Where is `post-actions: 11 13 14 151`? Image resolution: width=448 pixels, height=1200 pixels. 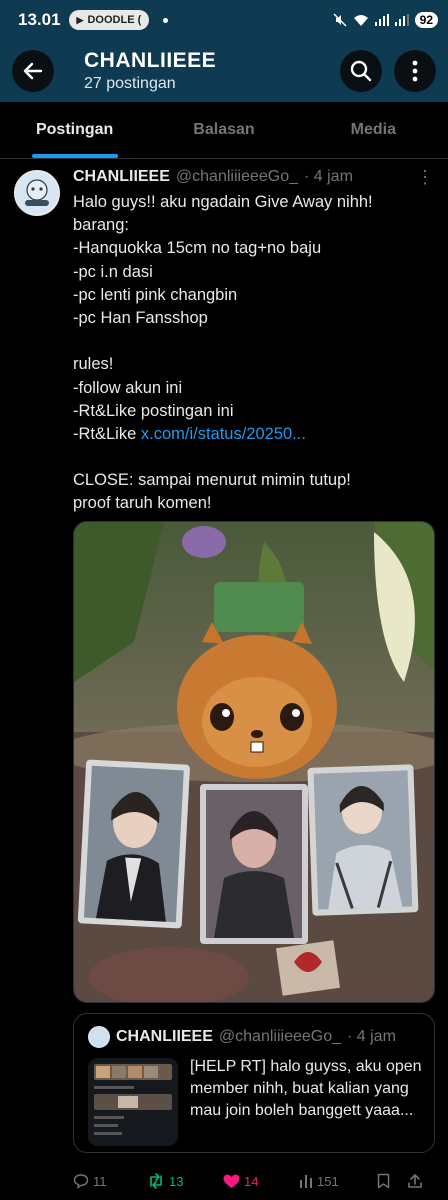
post-actions: 11 13 14 151 is located at coordinates (254, 1181).